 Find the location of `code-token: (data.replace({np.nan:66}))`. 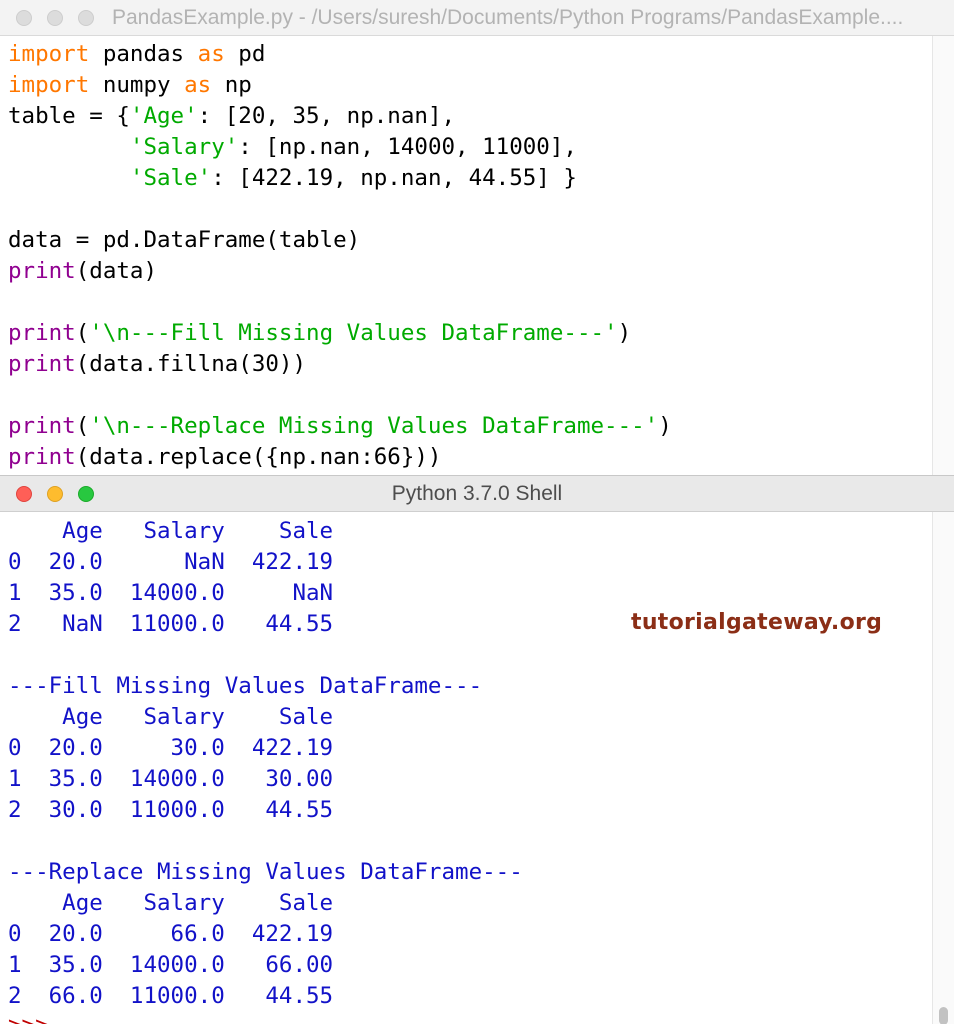

code-token: (data.replace({np.nan:66})) is located at coordinates (258, 457).